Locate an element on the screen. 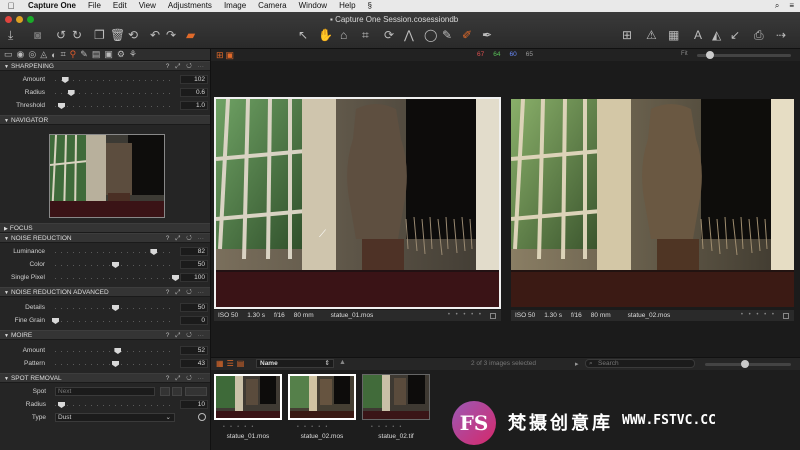 This screenshot has height=450, width=800. lens-tab-icon: ◎ is located at coordinates (32, 54).